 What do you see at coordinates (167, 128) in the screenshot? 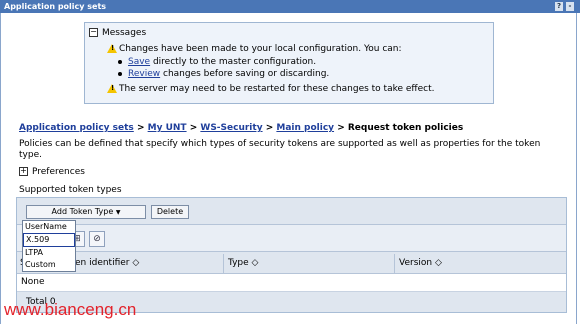
I see `breadcrumb-my-unt: My UNT` at bounding box center [167, 128].